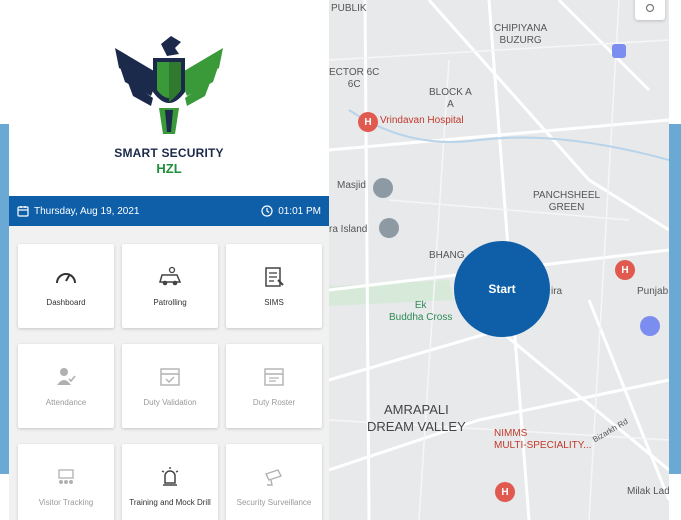 The height and width of the screenshot is (520, 681). I want to click on tile-sims: SIMS, so click(274, 286).